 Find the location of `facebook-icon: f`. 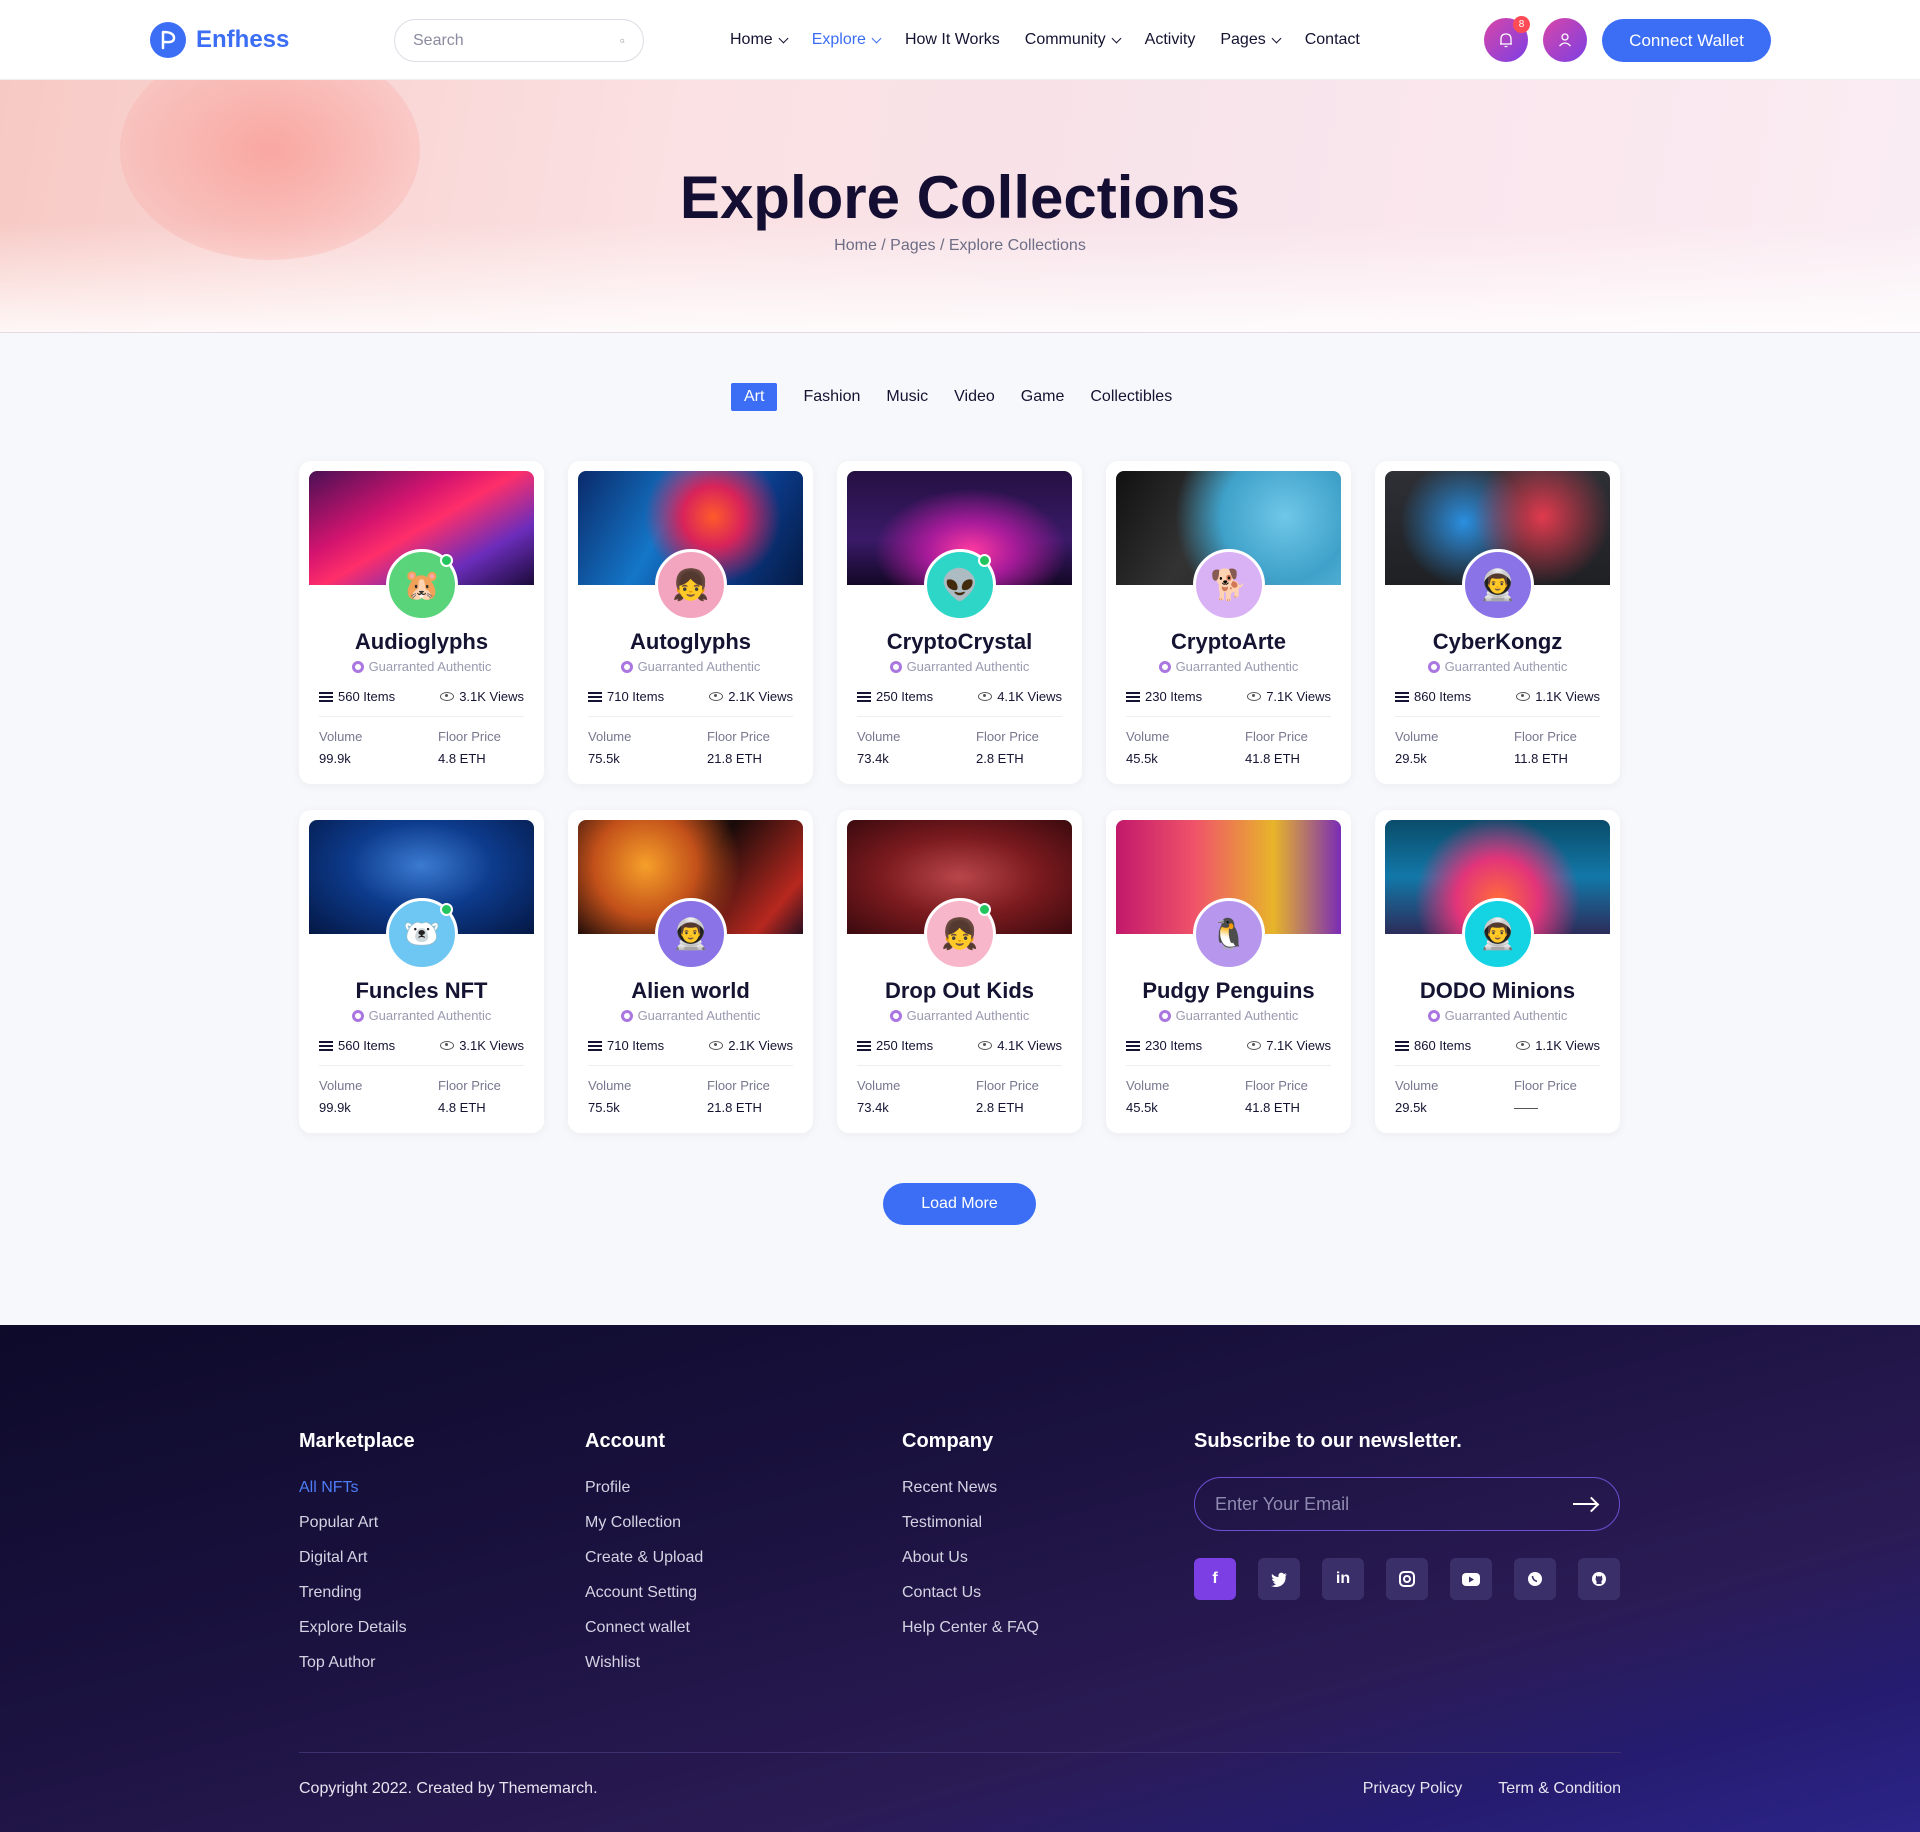

facebook-icon: f is located at coordinates (1215, 1579).